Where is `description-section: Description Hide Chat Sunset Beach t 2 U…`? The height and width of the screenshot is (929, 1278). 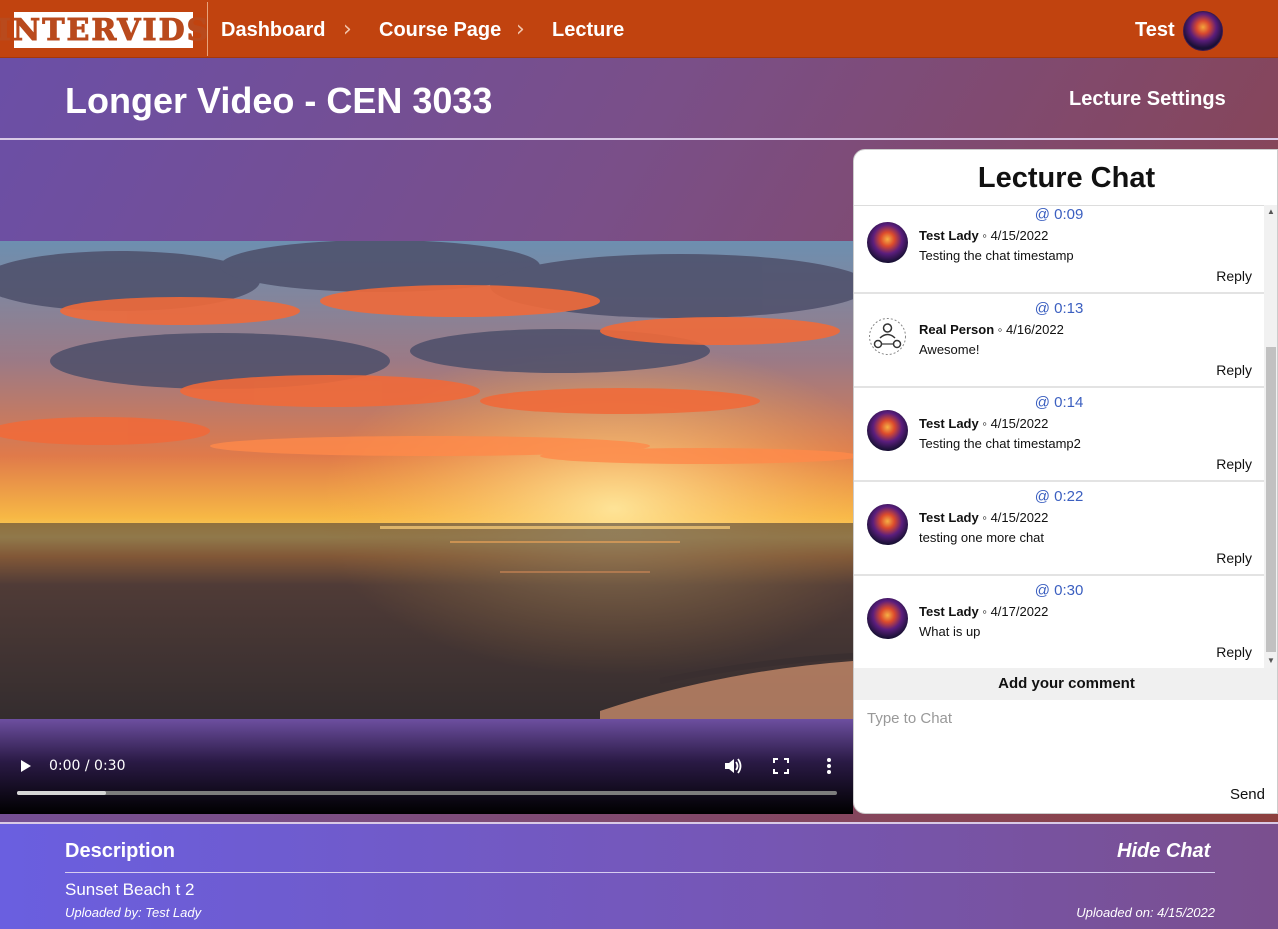 description-section: Description Hide Chat Sunset Beach t 2 U… is located at coordinates (639, 875).